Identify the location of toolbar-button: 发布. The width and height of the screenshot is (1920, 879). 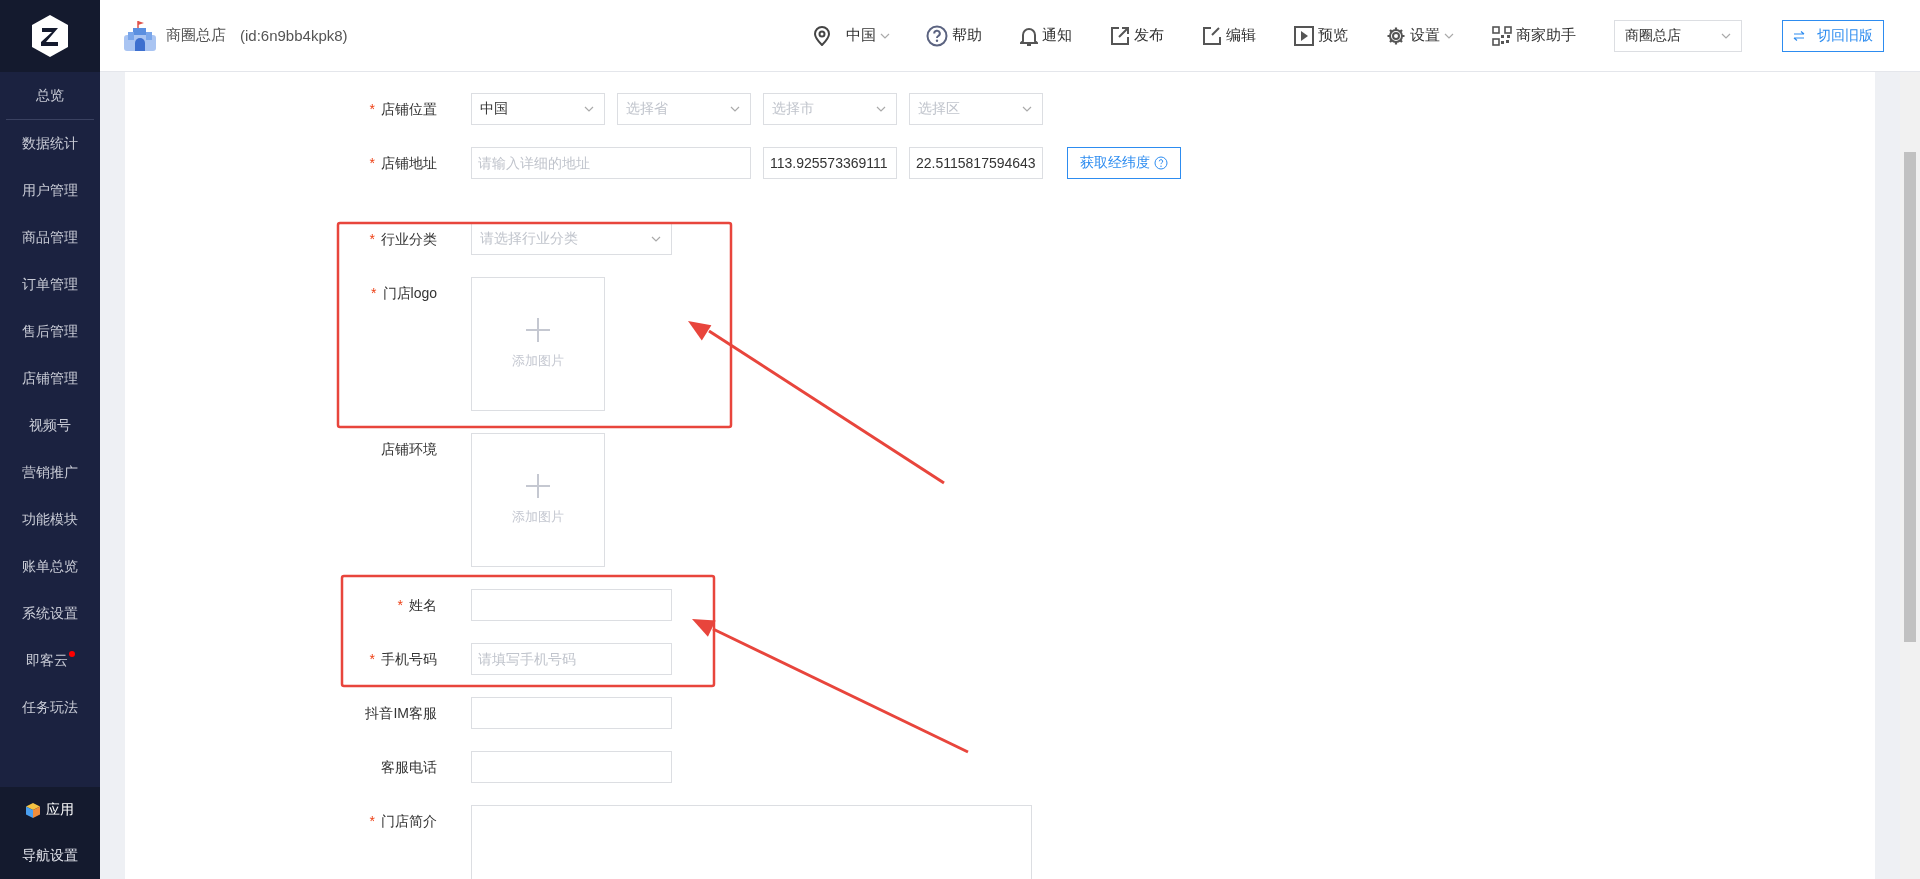
(1137, 35).